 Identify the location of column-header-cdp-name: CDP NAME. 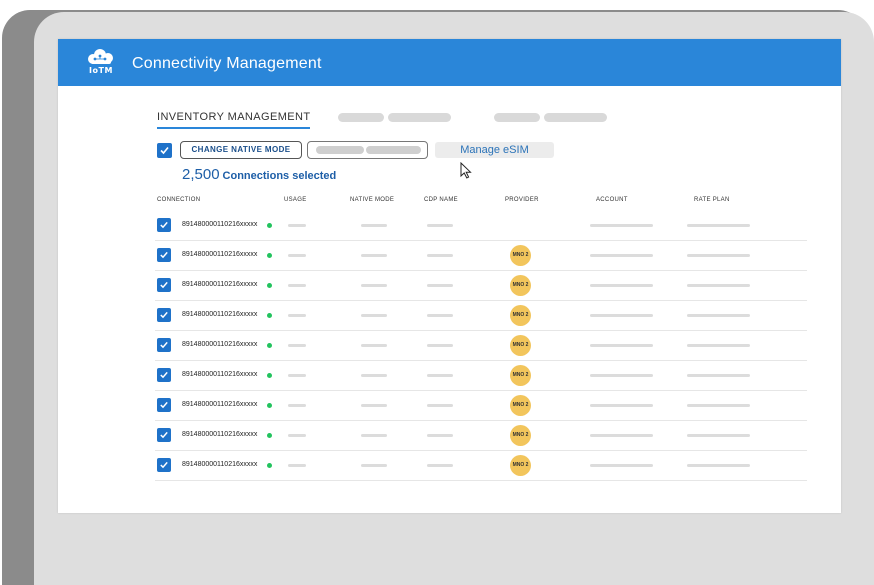
(441, 200).